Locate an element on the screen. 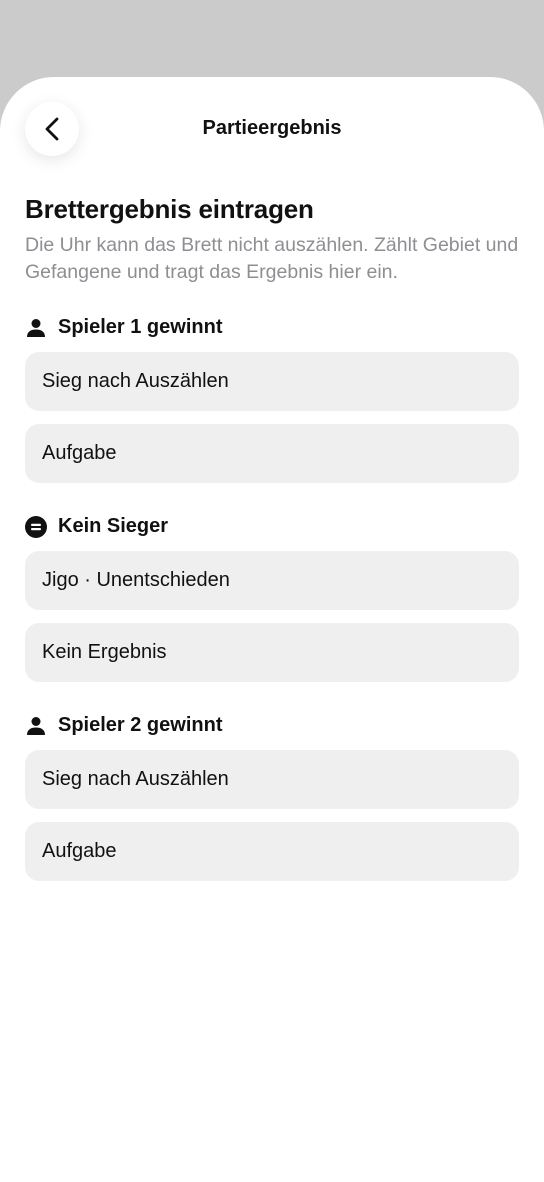 The image size is (544, 1182). section-no-winner: Kein Sieger is located at coordinates (96, 526).